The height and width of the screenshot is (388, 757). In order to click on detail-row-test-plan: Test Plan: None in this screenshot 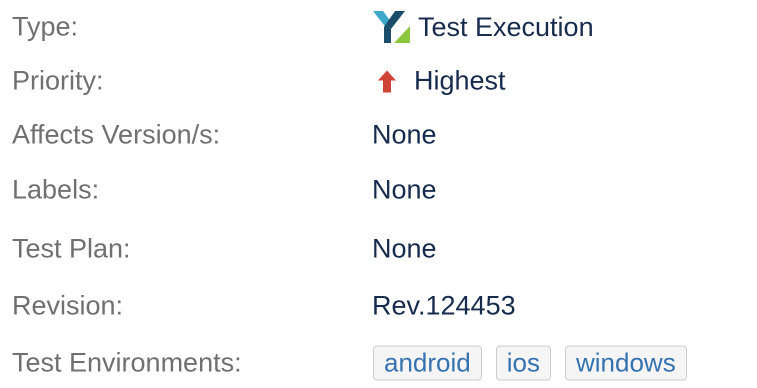, I will do `click(378, 249)`.